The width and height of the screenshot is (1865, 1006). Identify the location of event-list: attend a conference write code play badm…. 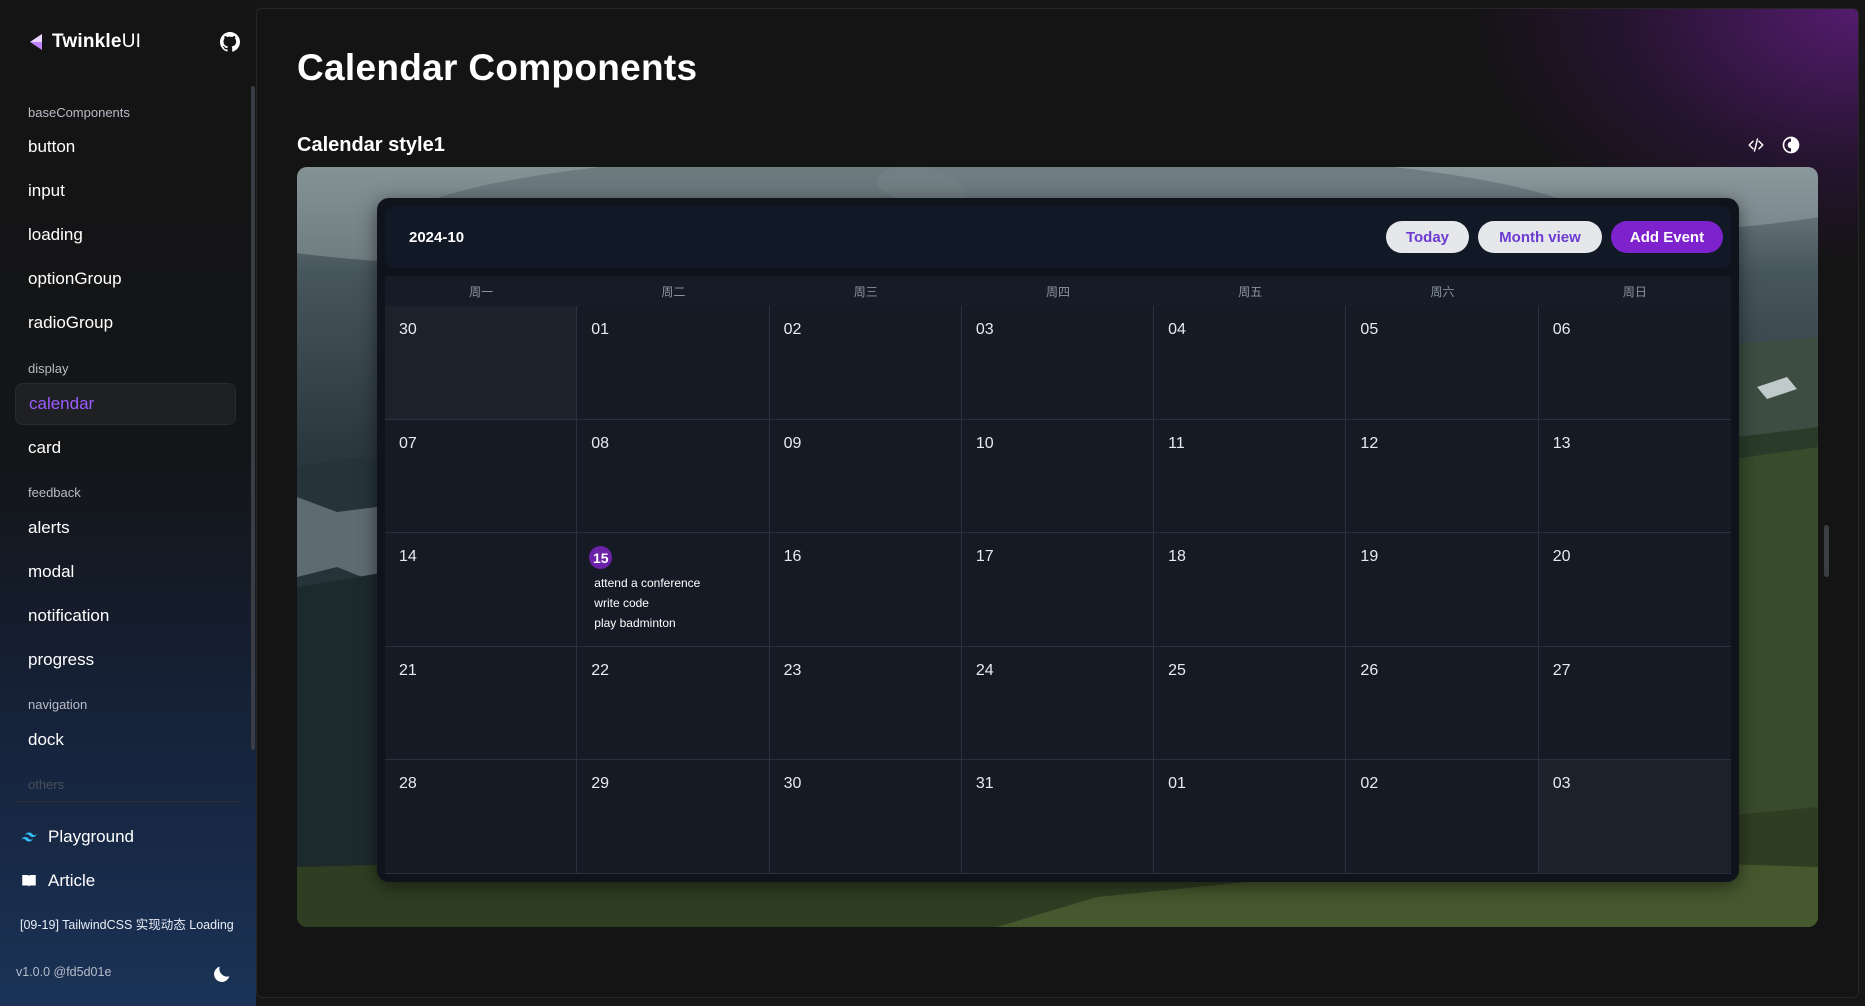
(647, 603).